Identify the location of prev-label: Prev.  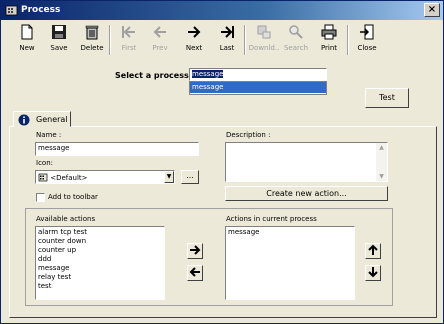
(160, 48).